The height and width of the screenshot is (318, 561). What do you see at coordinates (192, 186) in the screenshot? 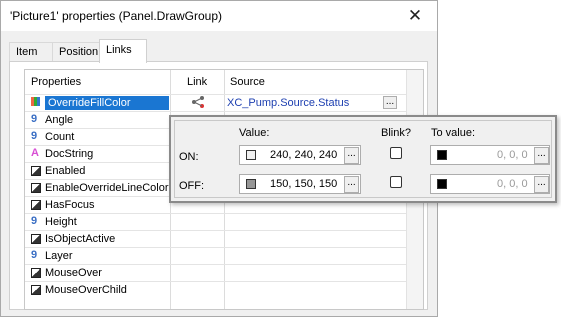
I see `off-label: OFF:` at bounding box center [192, 186].